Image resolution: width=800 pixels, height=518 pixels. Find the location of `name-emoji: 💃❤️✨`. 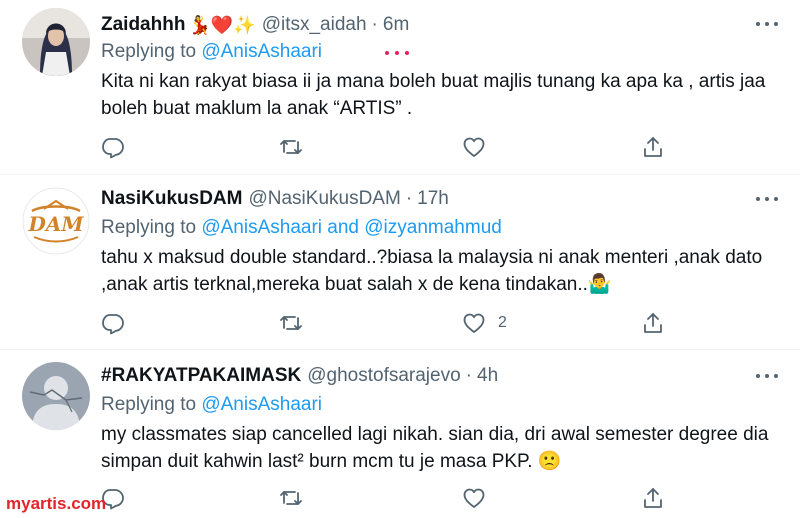

name-emoji: 💃❤️✨ is located at coordinates (222, 24).